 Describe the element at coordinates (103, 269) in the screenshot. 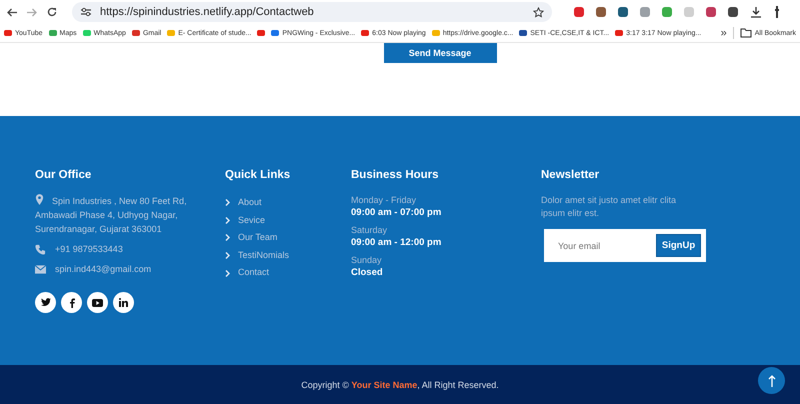

I see `email-text: spin.ind443@gmail.com` at that location.